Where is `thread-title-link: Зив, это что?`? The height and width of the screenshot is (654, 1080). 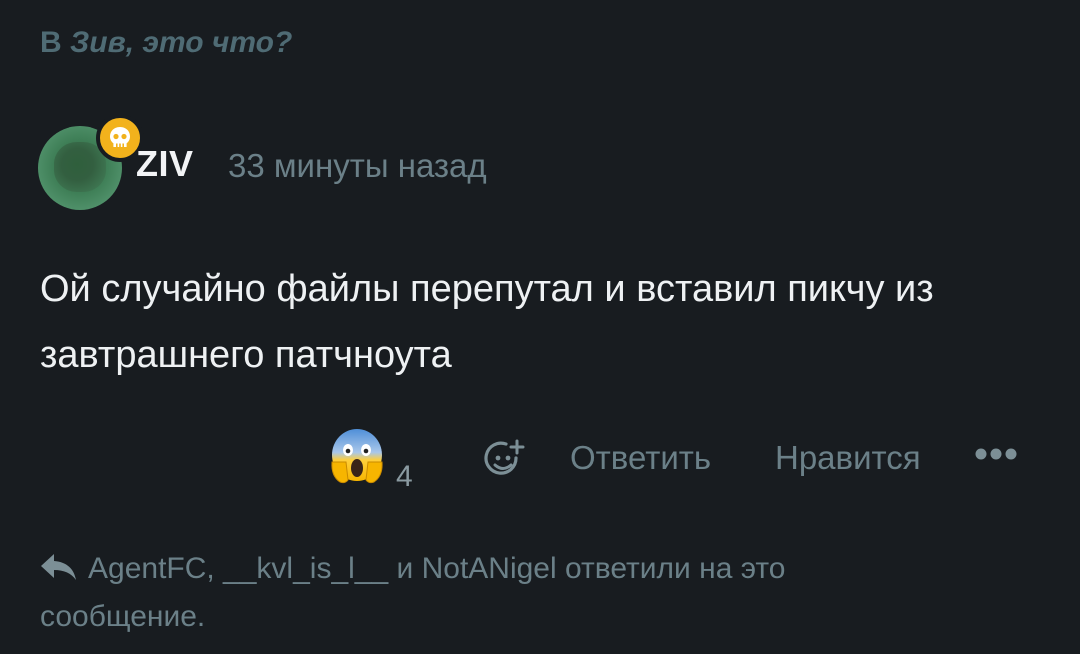 thread-title-link: Зив, это что? is located at coordinates (181, 42).